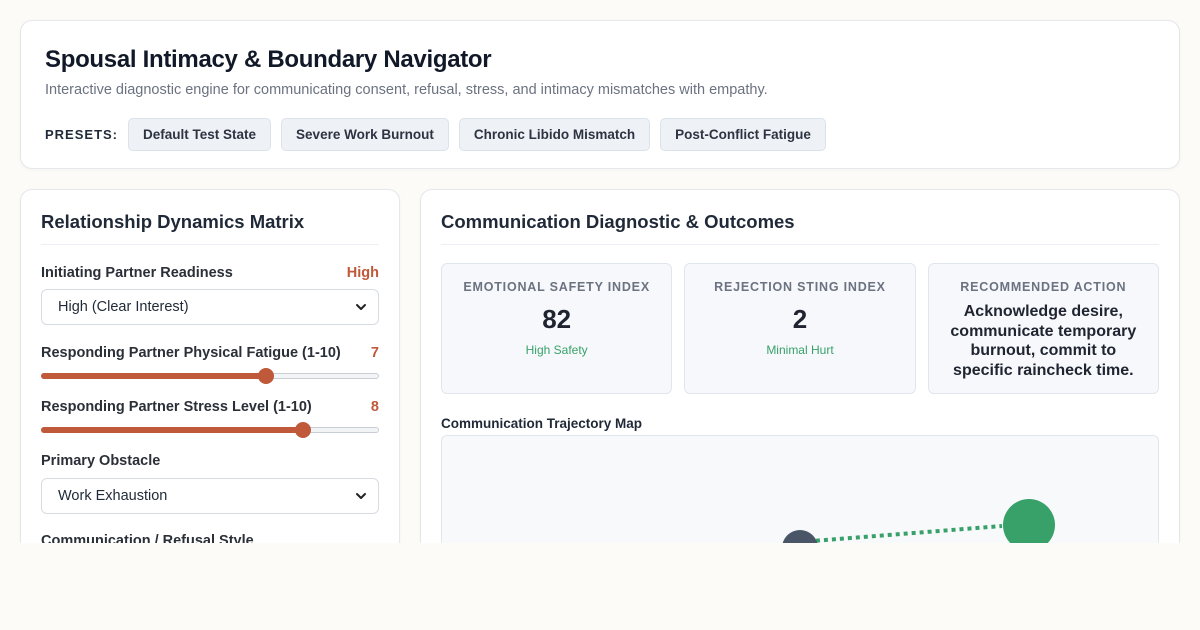 This screenshot has height=630, width=1200. Describe the element at coordinates (918, 521) in the screenshot. I see `trajectory-svg` at that location.